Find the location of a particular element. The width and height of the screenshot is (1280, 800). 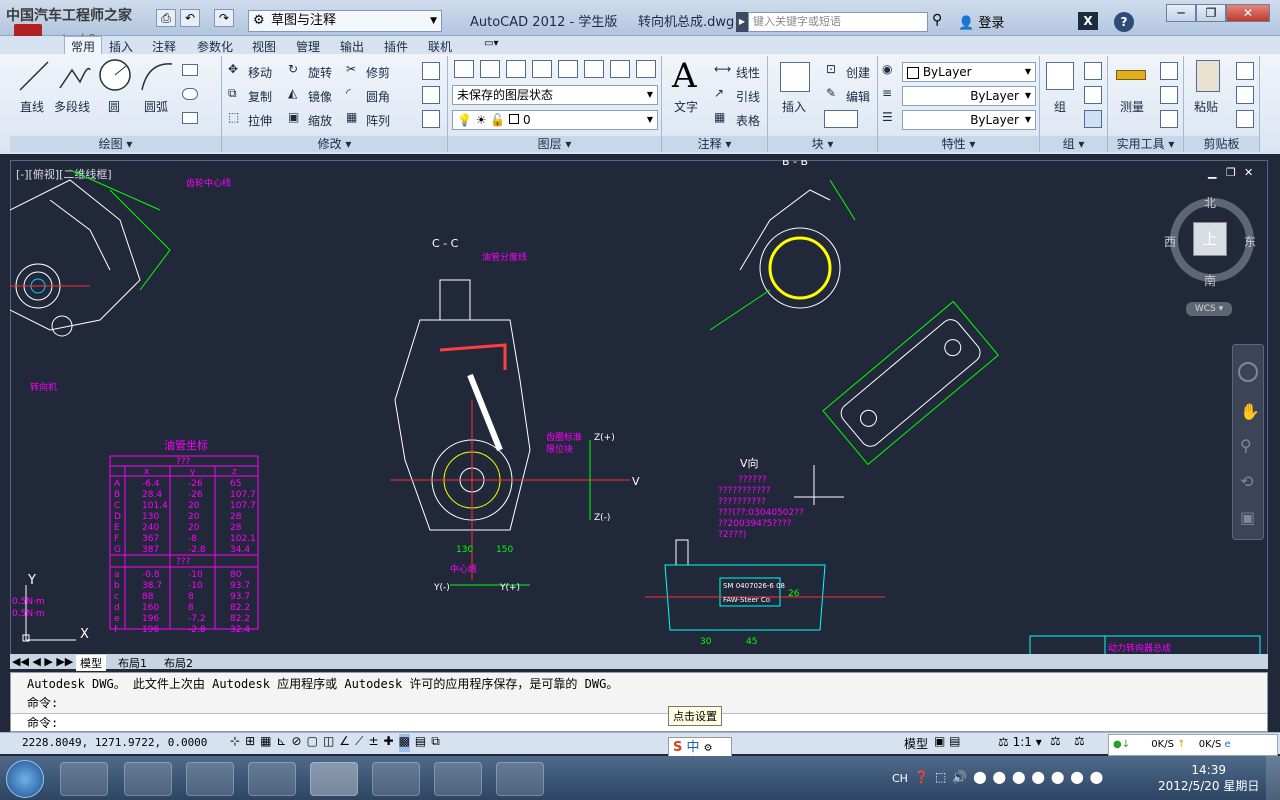

layer-off-icon is located at coordinates (646, 69).